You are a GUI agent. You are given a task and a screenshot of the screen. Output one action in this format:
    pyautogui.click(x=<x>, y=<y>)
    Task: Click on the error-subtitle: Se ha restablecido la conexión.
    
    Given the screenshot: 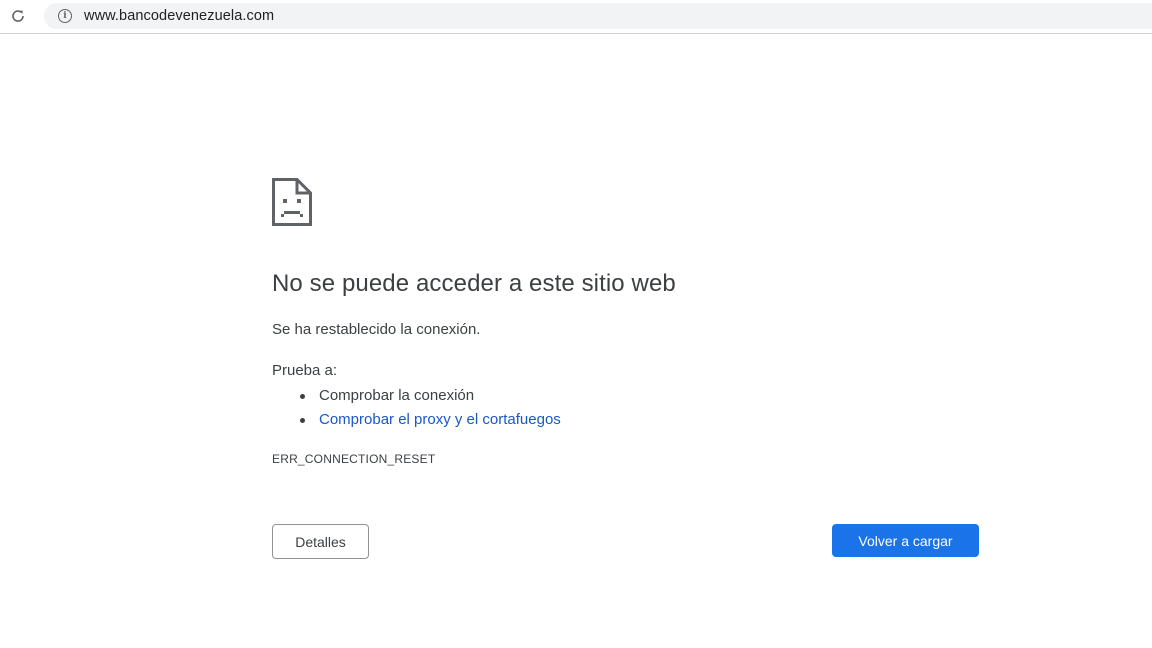 What is the action you would take?
    pyautogui.click(x=376, y=329)
    